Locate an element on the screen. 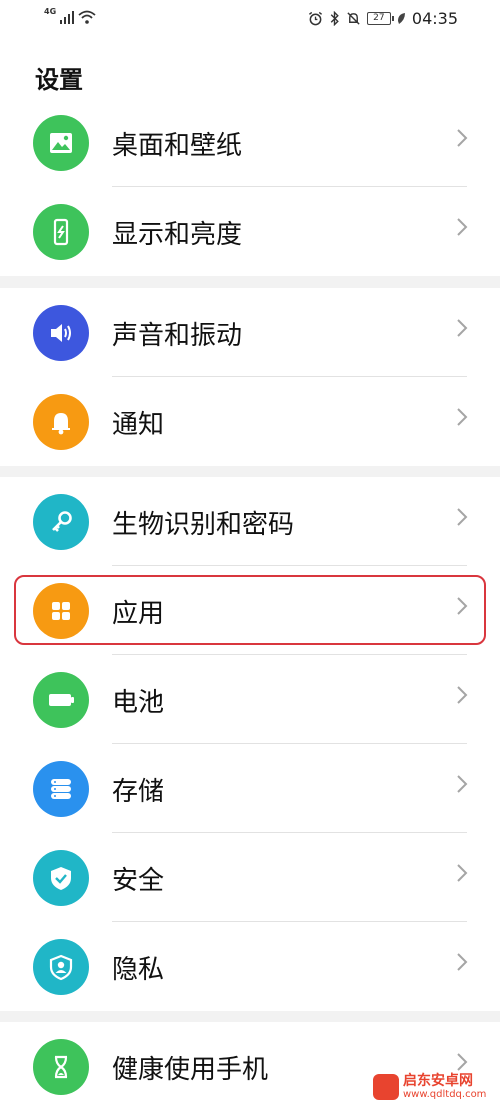 This screenshot has height=1111, width=500. battery-icon is located at coordinates (61, 700).